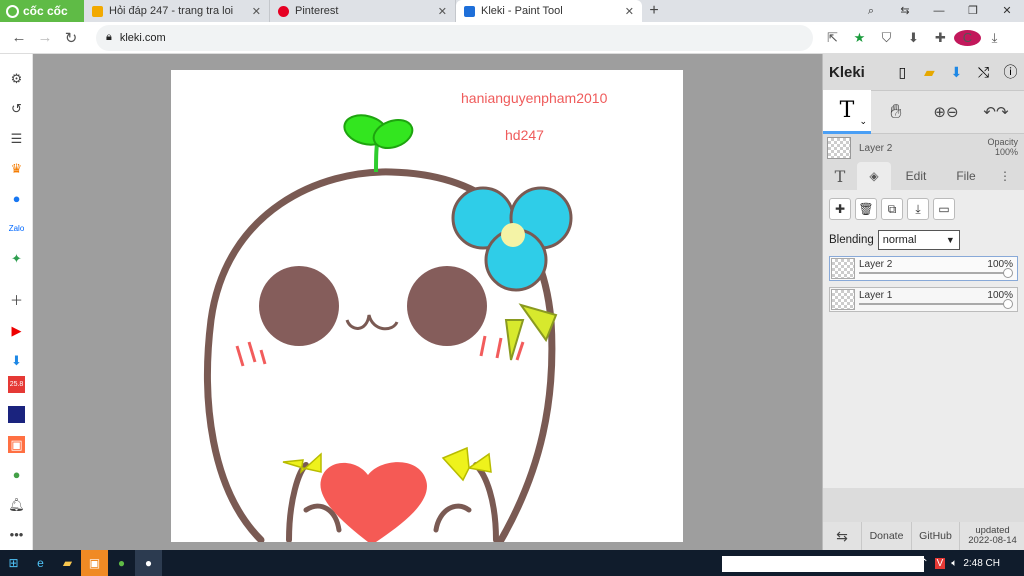 This screenshot has width=1024, height=576. Describe the element at coordinates (851, 240) in the screenshot. I see `blending-label: Blending` at that location.